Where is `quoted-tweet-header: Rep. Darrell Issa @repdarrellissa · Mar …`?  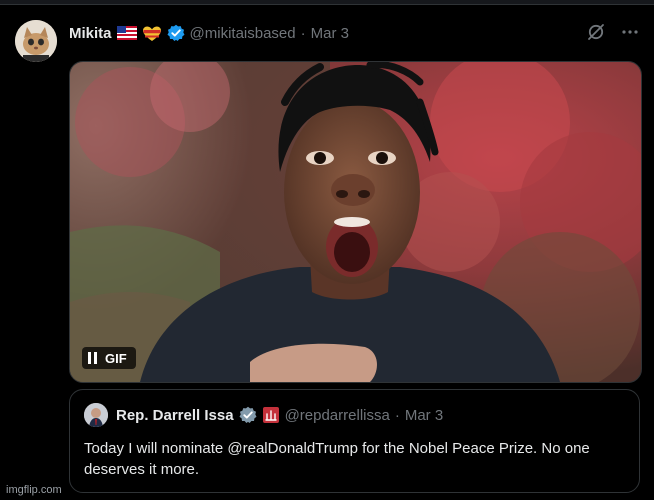 quoted-tweet-header: Rep. Darrell Issa @repdarrellissa · Mar … is located at coordinates (263, 415).